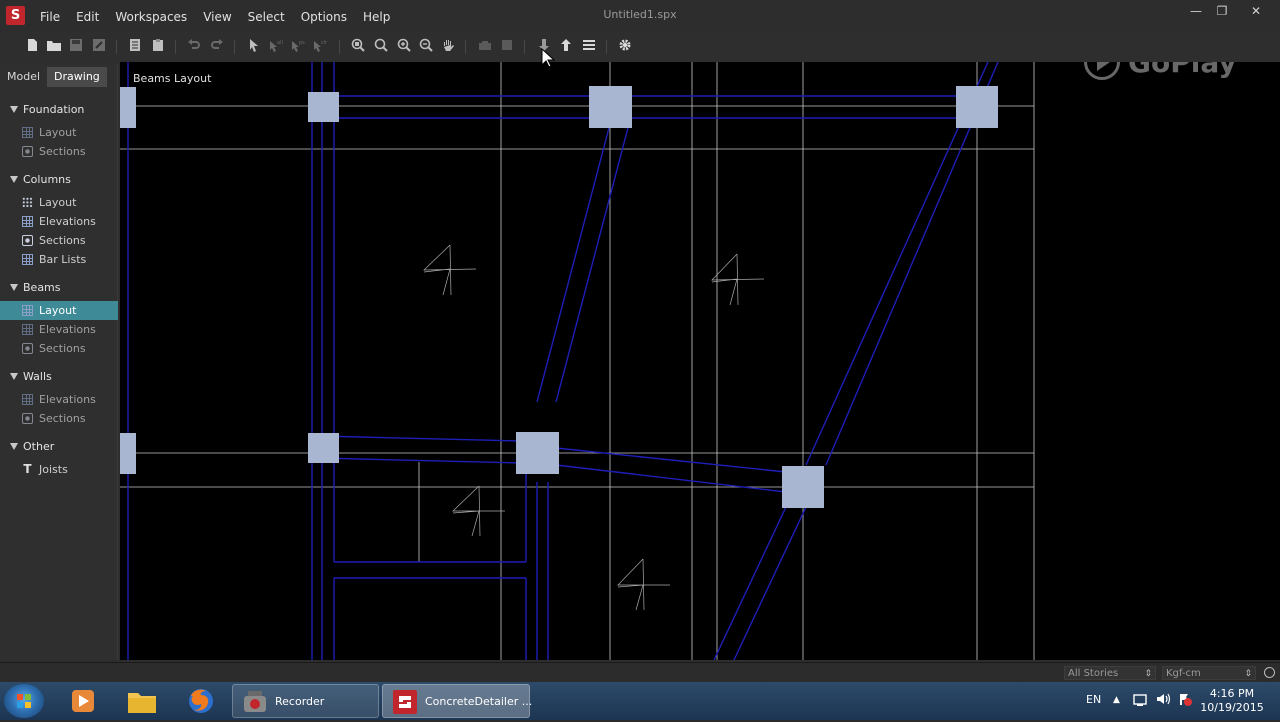 The image size is (1280, 722). Describe the element at coordinates (507, 46) in the screenshot. I see `block-icon` at that location.